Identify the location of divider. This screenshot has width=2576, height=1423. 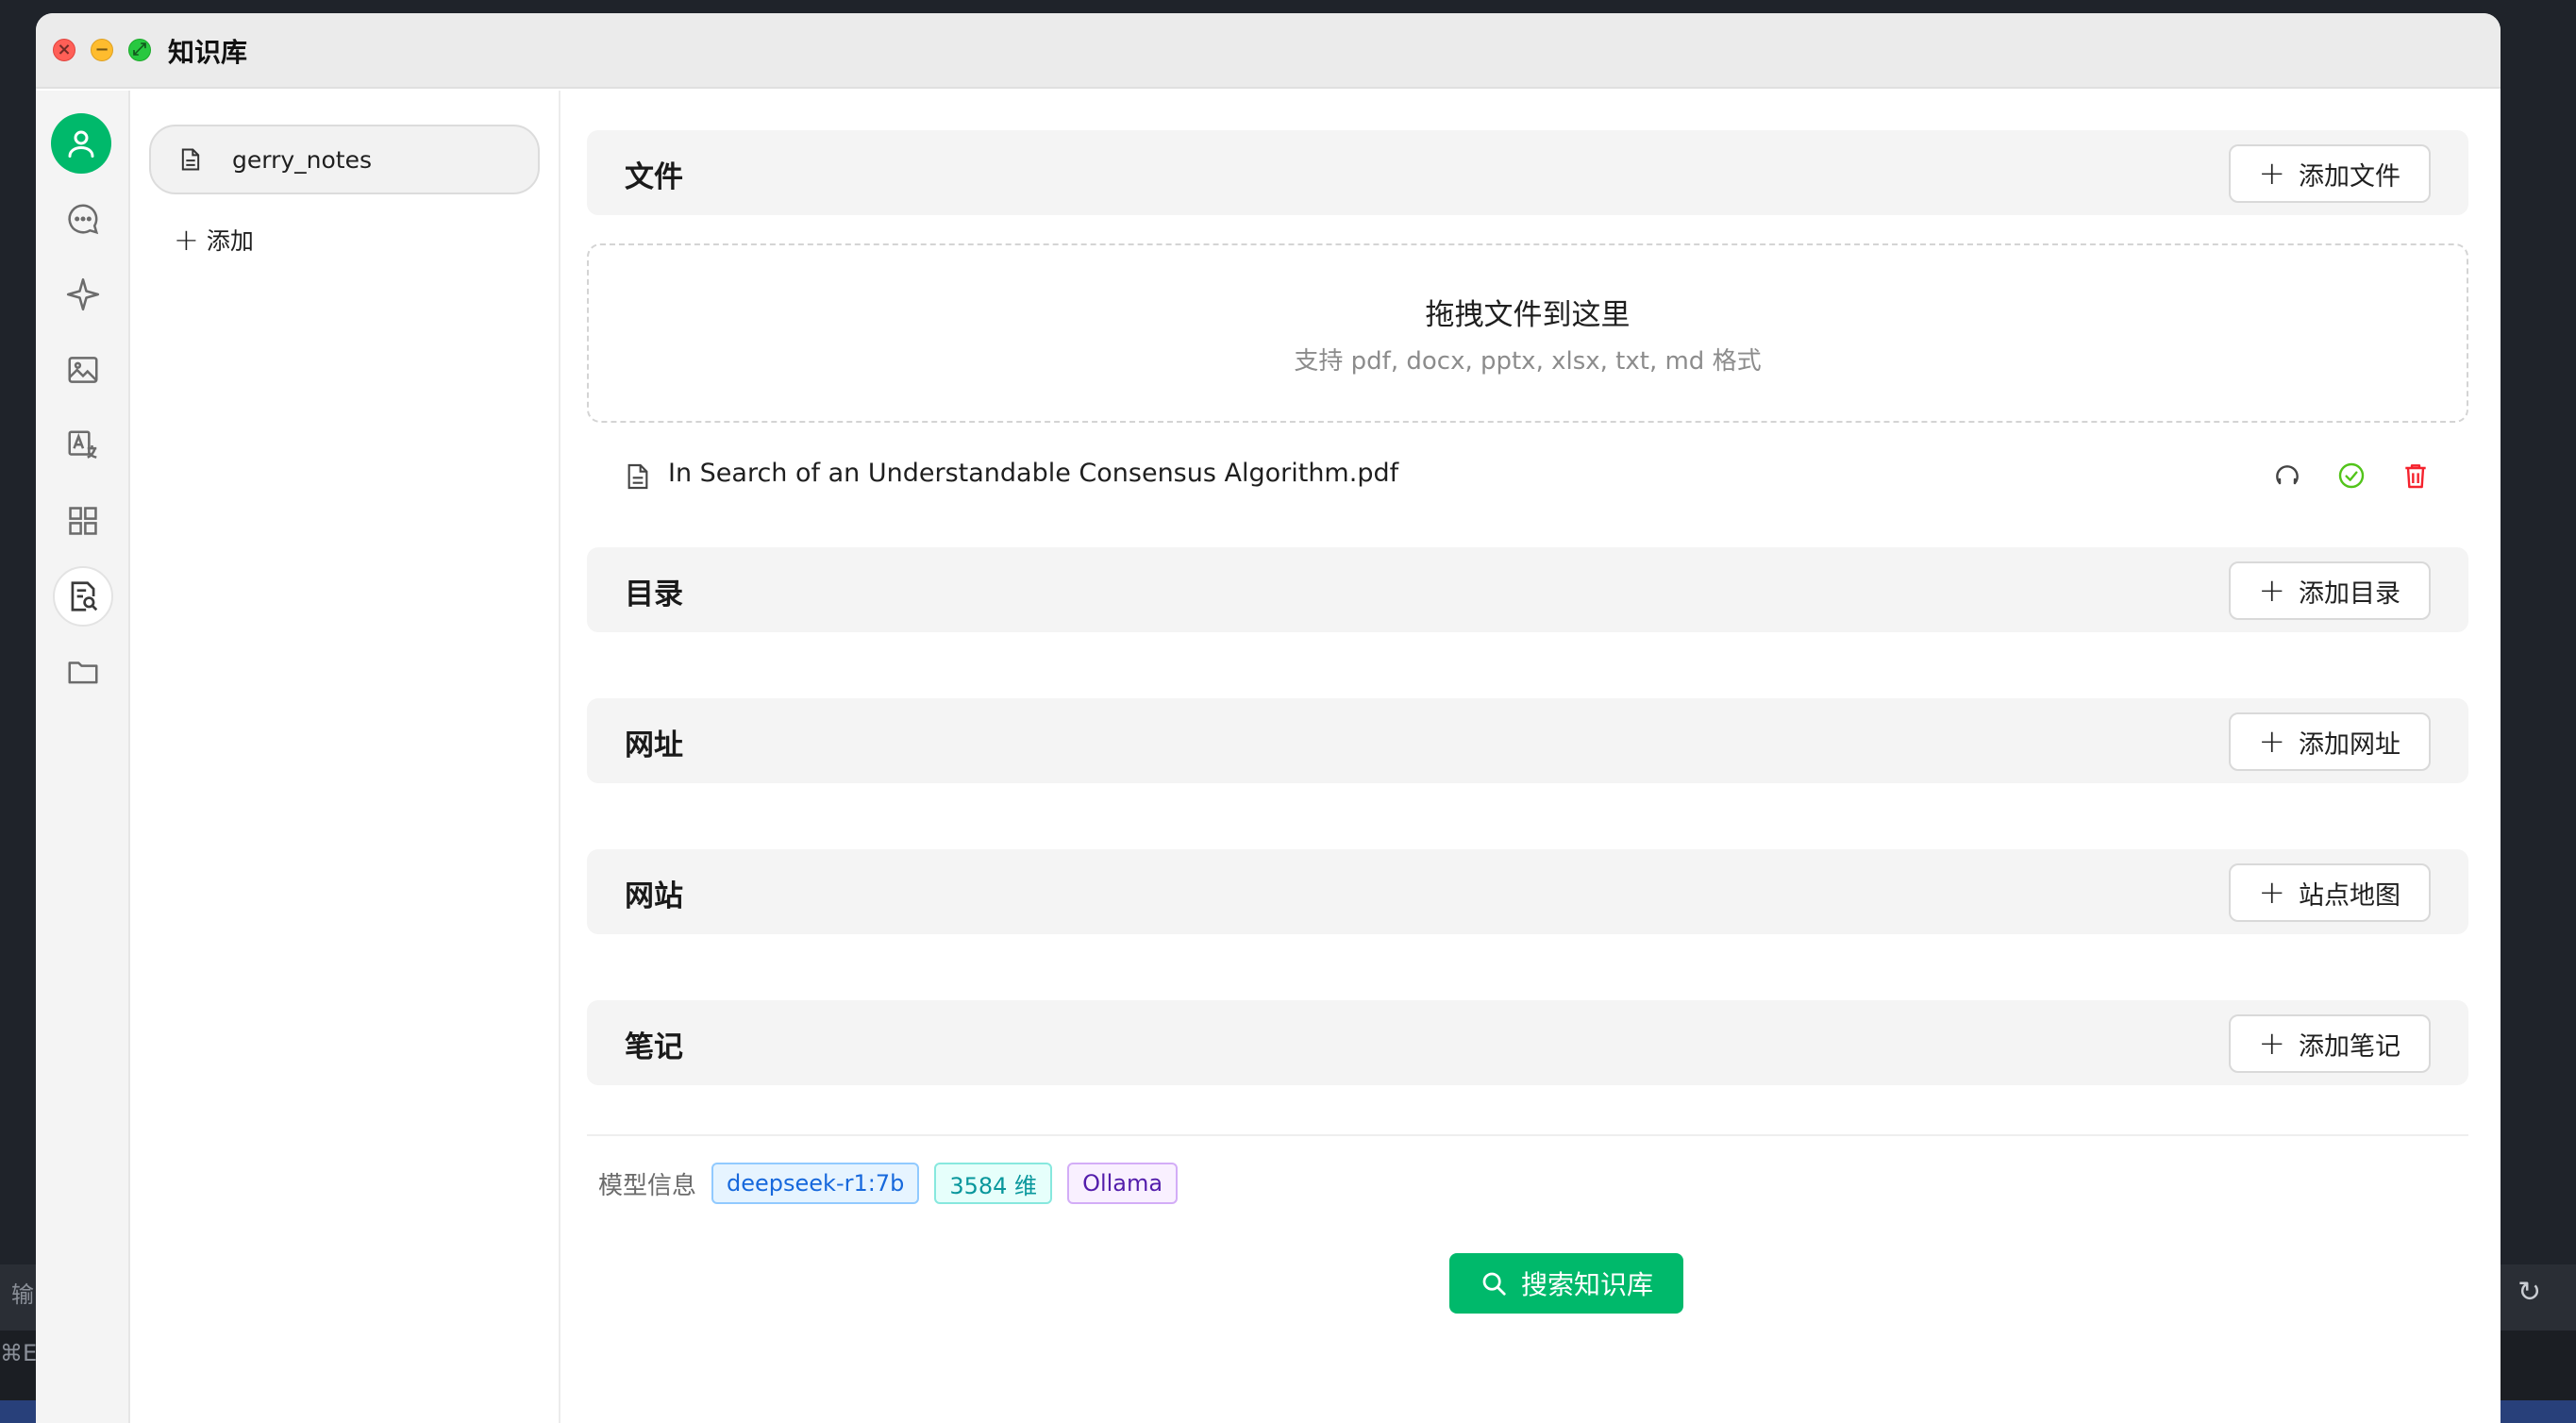
(1527, 1135).